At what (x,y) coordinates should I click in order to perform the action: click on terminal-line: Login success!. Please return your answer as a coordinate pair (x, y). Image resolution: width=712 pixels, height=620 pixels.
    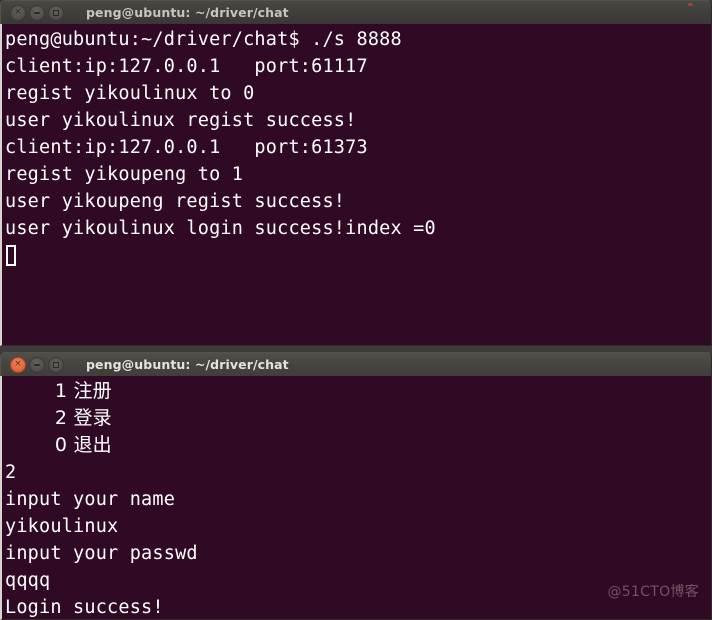
    Looking at the image, I should click on (84, 607).